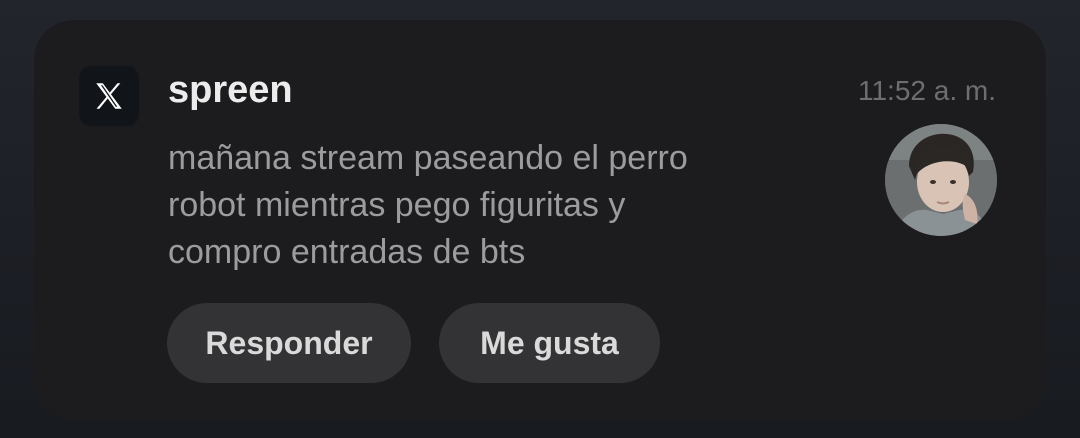  I want to click on message-line: mañana stream paseando el perro, so click(428, 158).